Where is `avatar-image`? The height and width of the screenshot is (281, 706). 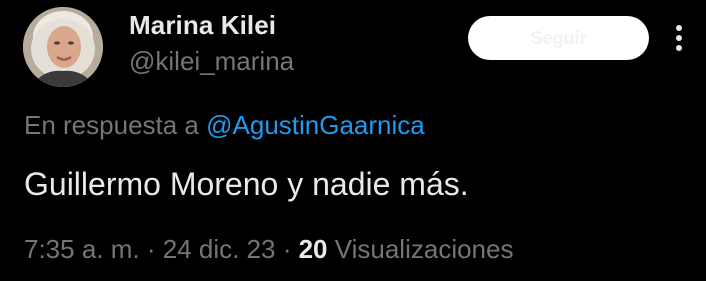
avatar-image is located at coordinates (63, 47).